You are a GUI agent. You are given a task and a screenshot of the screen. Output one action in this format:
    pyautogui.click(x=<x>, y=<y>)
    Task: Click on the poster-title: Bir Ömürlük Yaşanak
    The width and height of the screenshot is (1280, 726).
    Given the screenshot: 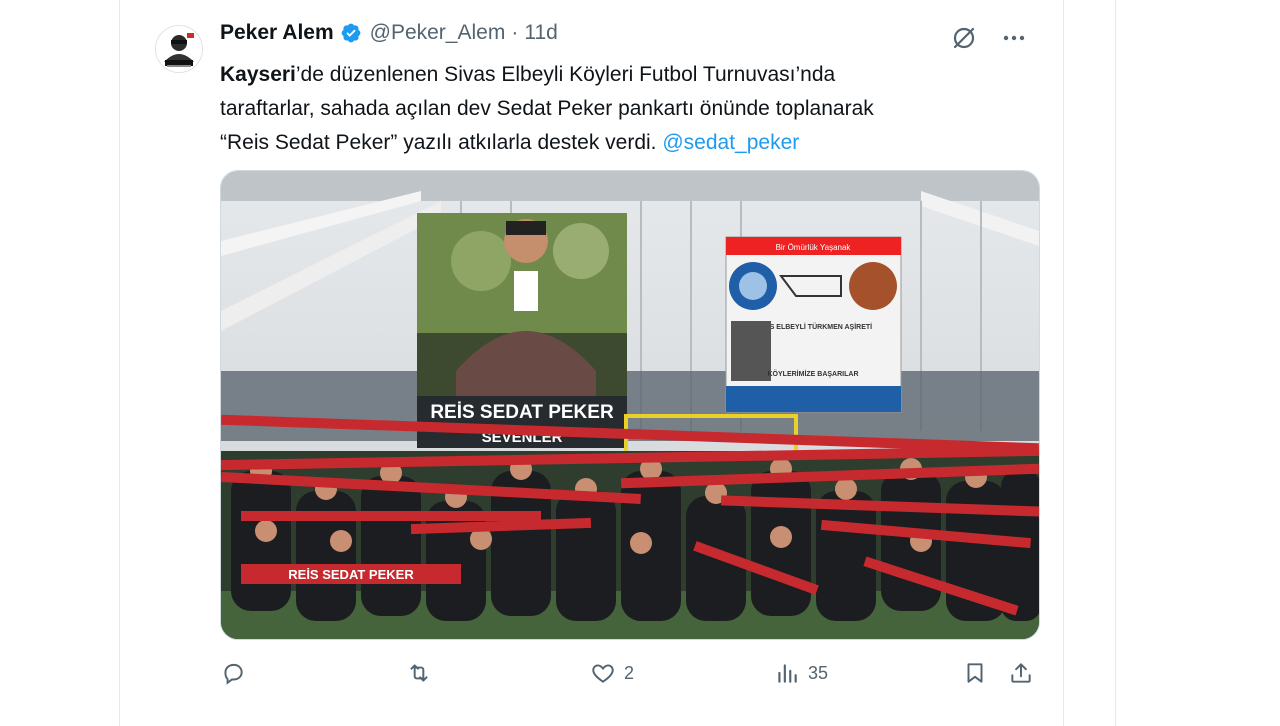 What is the action you would take?
    pyautogui.click(x=814, y=247)
    